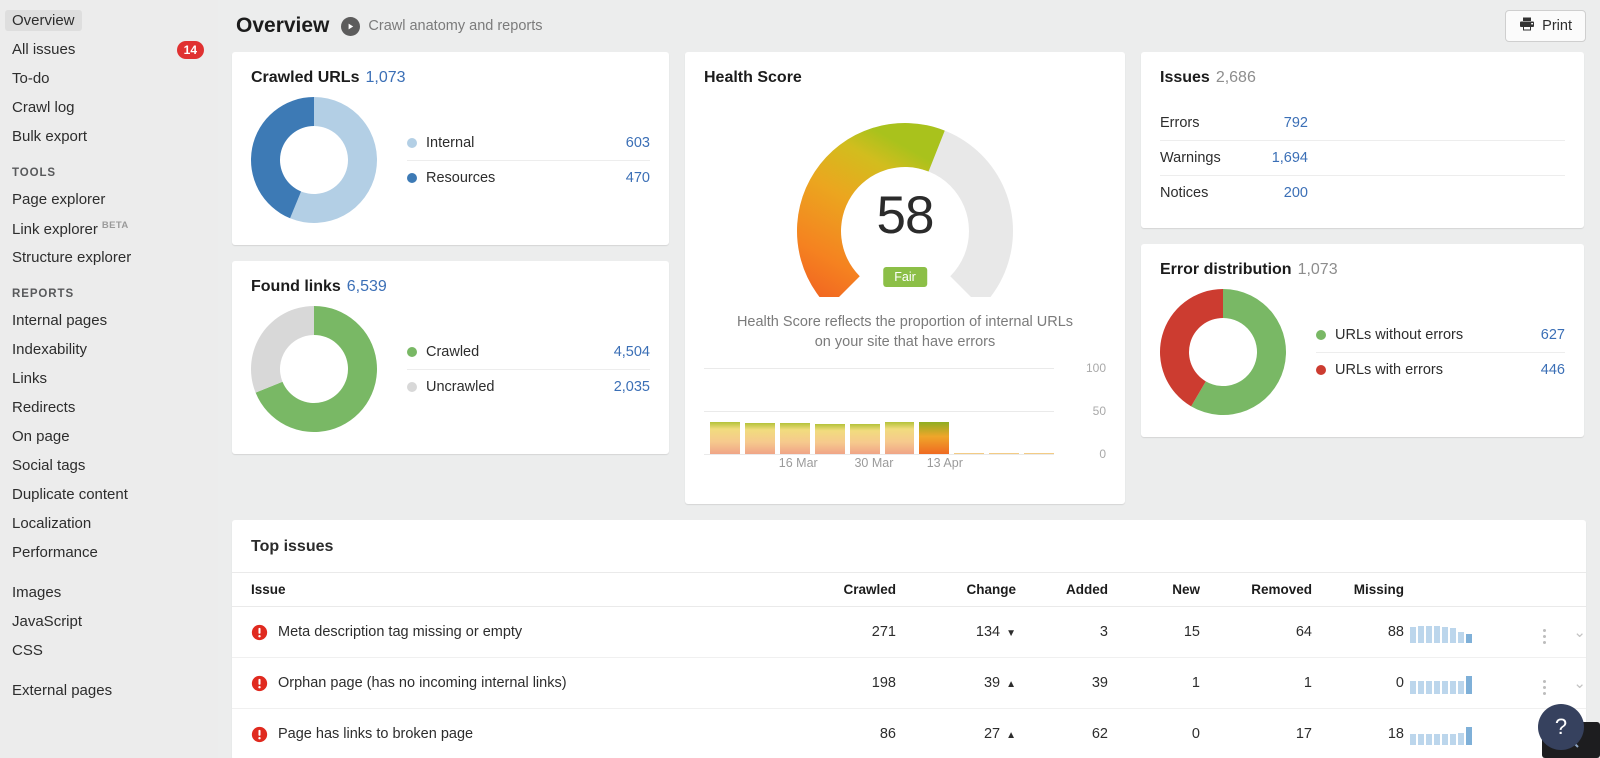  Describe the element at coordinates (62, 690) in the screenshot. I see `sidebar-item-label: External pages` at that location.